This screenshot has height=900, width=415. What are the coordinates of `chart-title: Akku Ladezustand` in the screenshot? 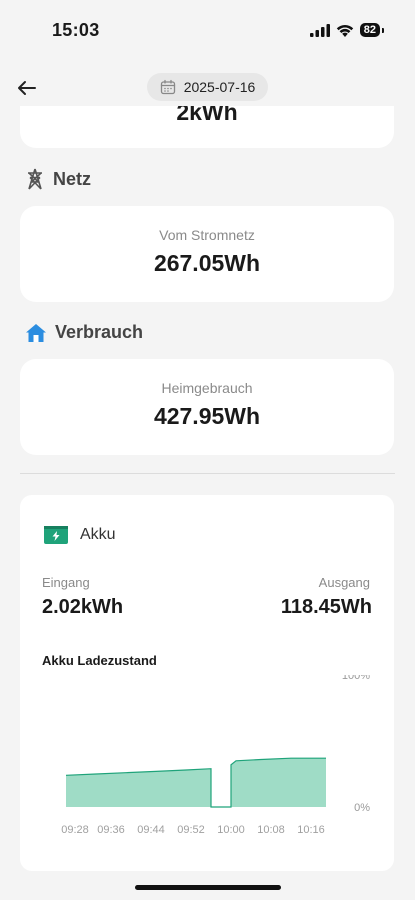 It's located at (99, 660).